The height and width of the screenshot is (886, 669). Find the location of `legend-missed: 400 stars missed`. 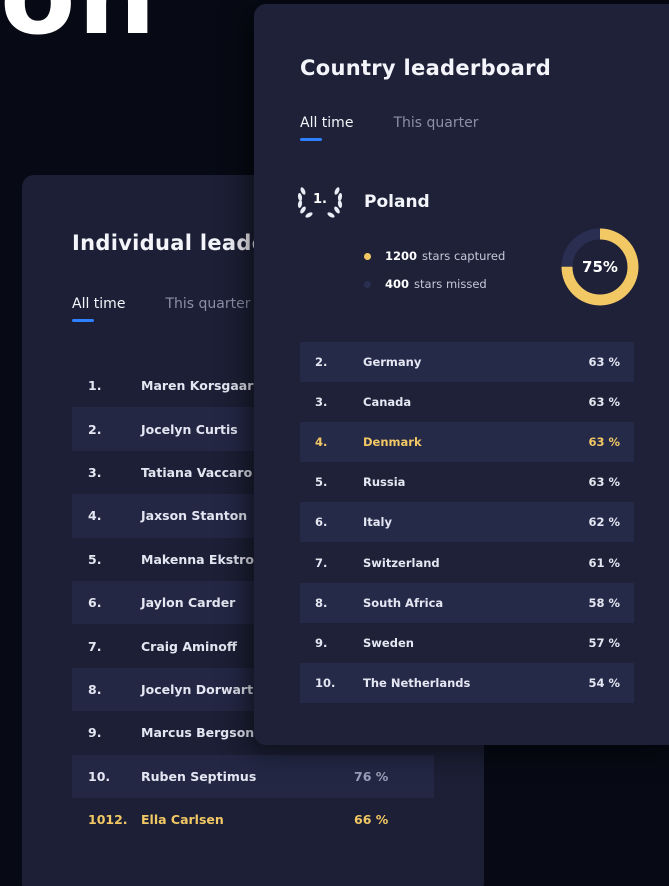

legend-missed: 400 stars missed is located at coordinates (434, 284).